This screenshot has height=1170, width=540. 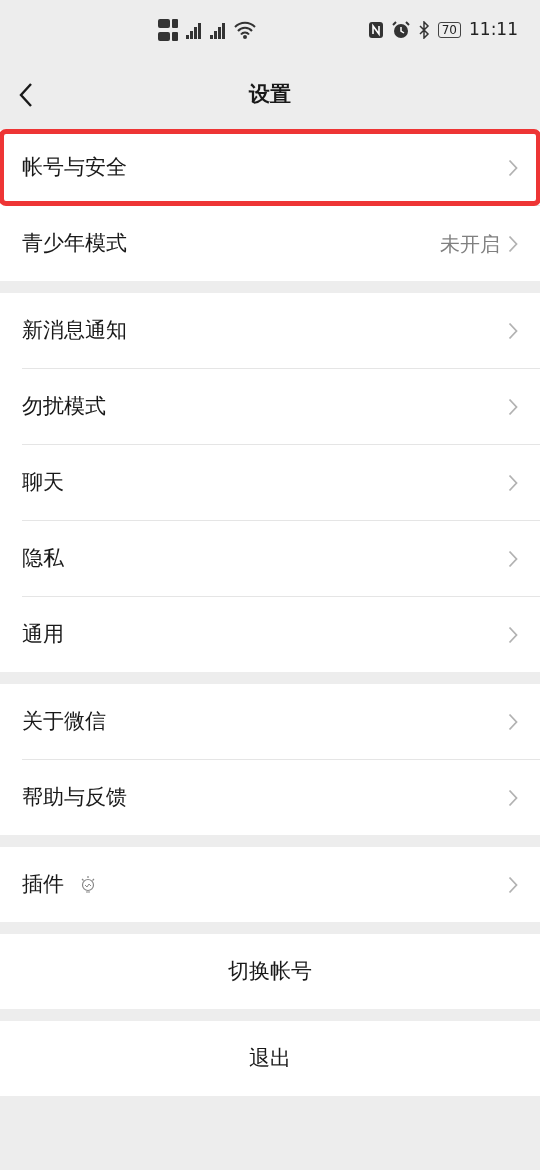 What do you see at coordinates (26, 95) in the screenshot?
I see `back-button` at bounding box center [26, 95].